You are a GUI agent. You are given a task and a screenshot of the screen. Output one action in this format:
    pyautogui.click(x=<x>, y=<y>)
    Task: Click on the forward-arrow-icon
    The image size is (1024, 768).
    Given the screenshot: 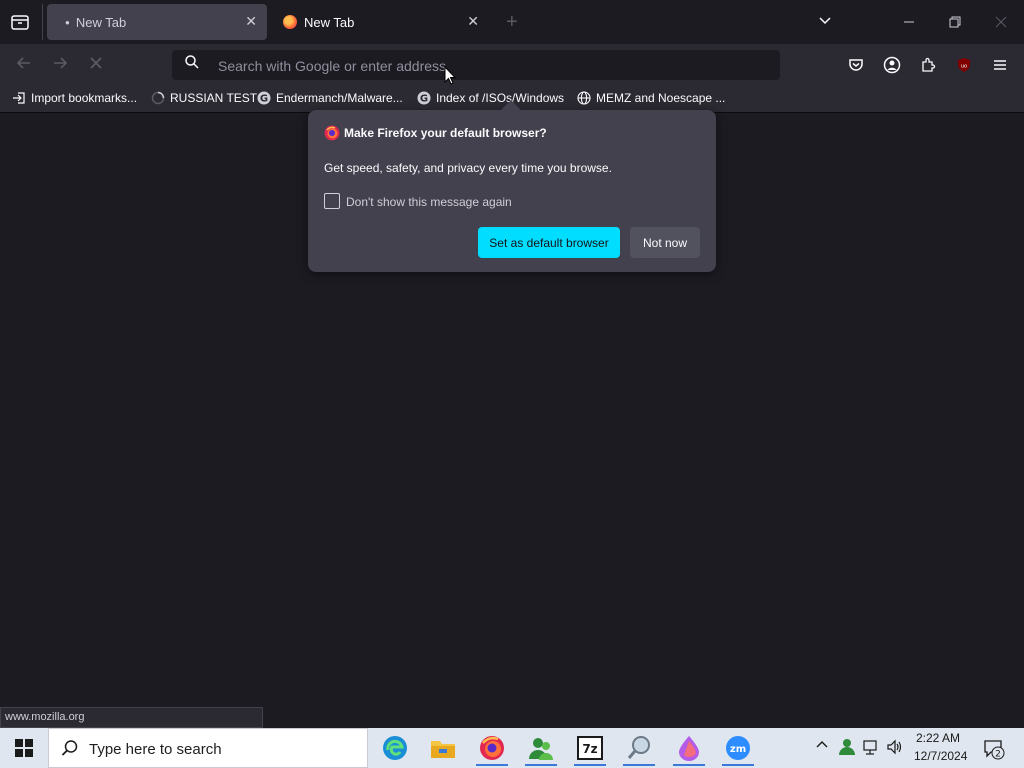 What is the action you would take?
    pyautogui.click(x=60, y=65)
    